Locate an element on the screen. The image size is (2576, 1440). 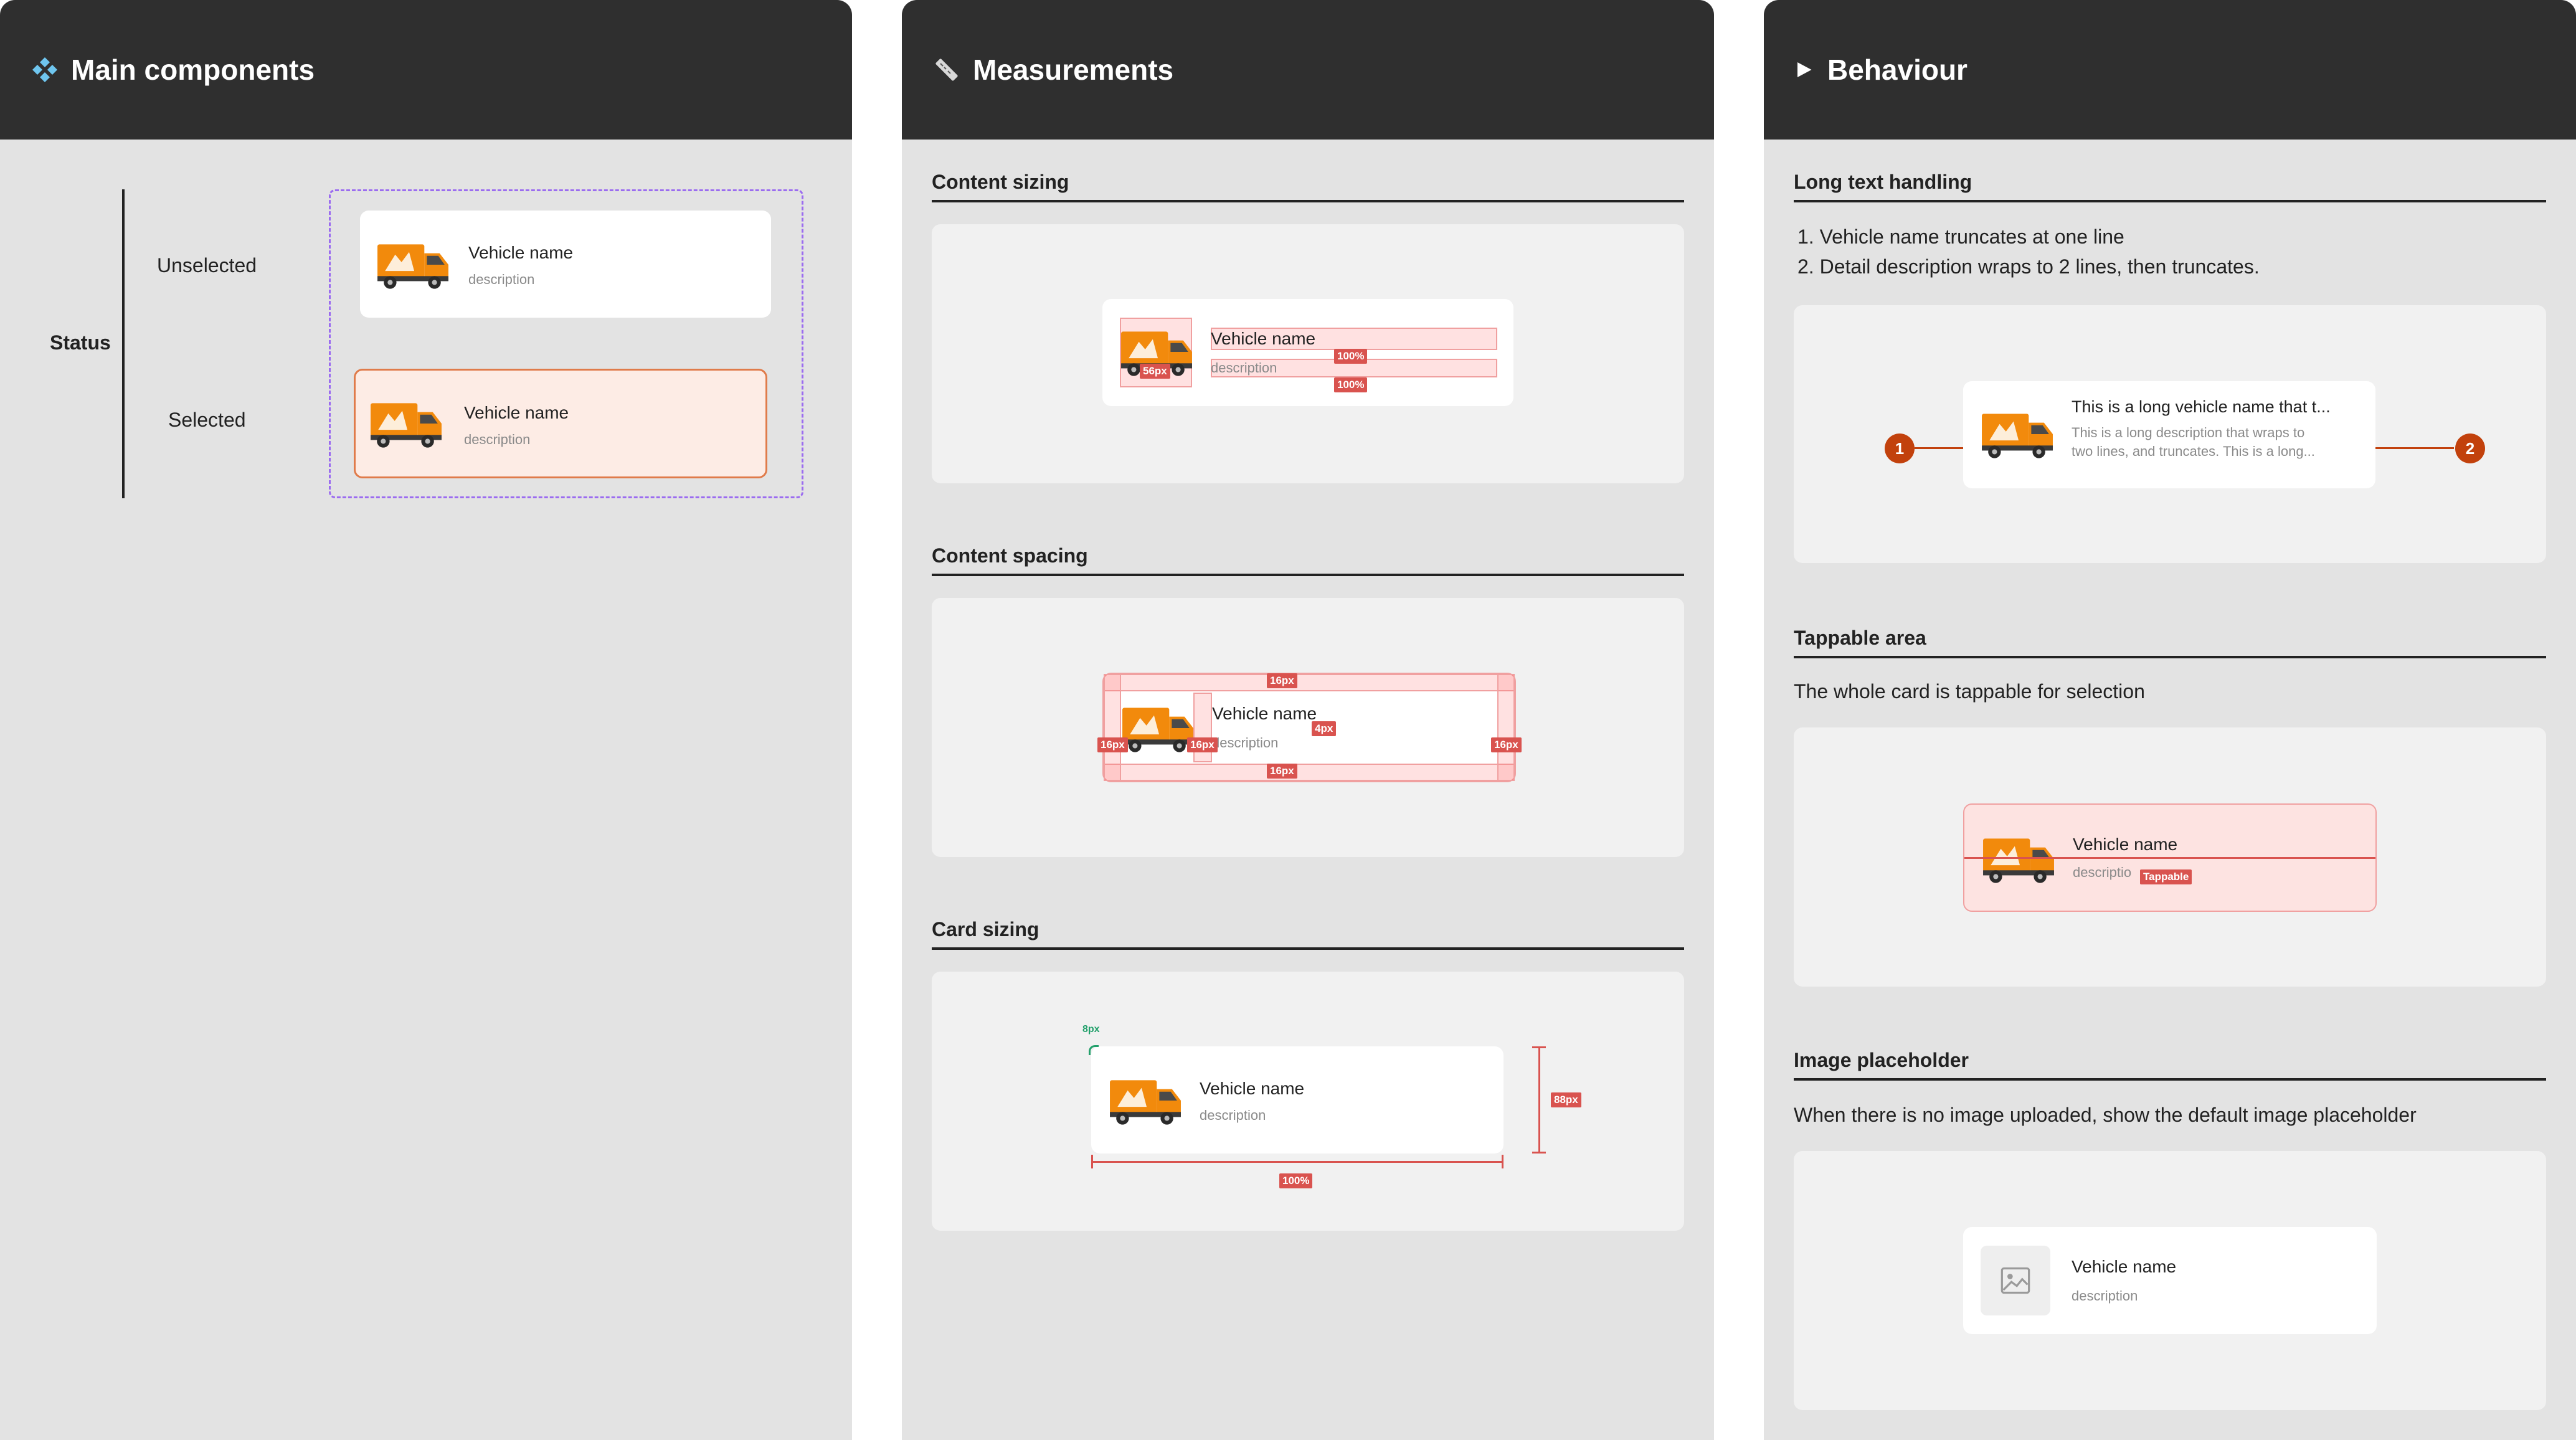
height-line is located at coordinates (1539, 1099).